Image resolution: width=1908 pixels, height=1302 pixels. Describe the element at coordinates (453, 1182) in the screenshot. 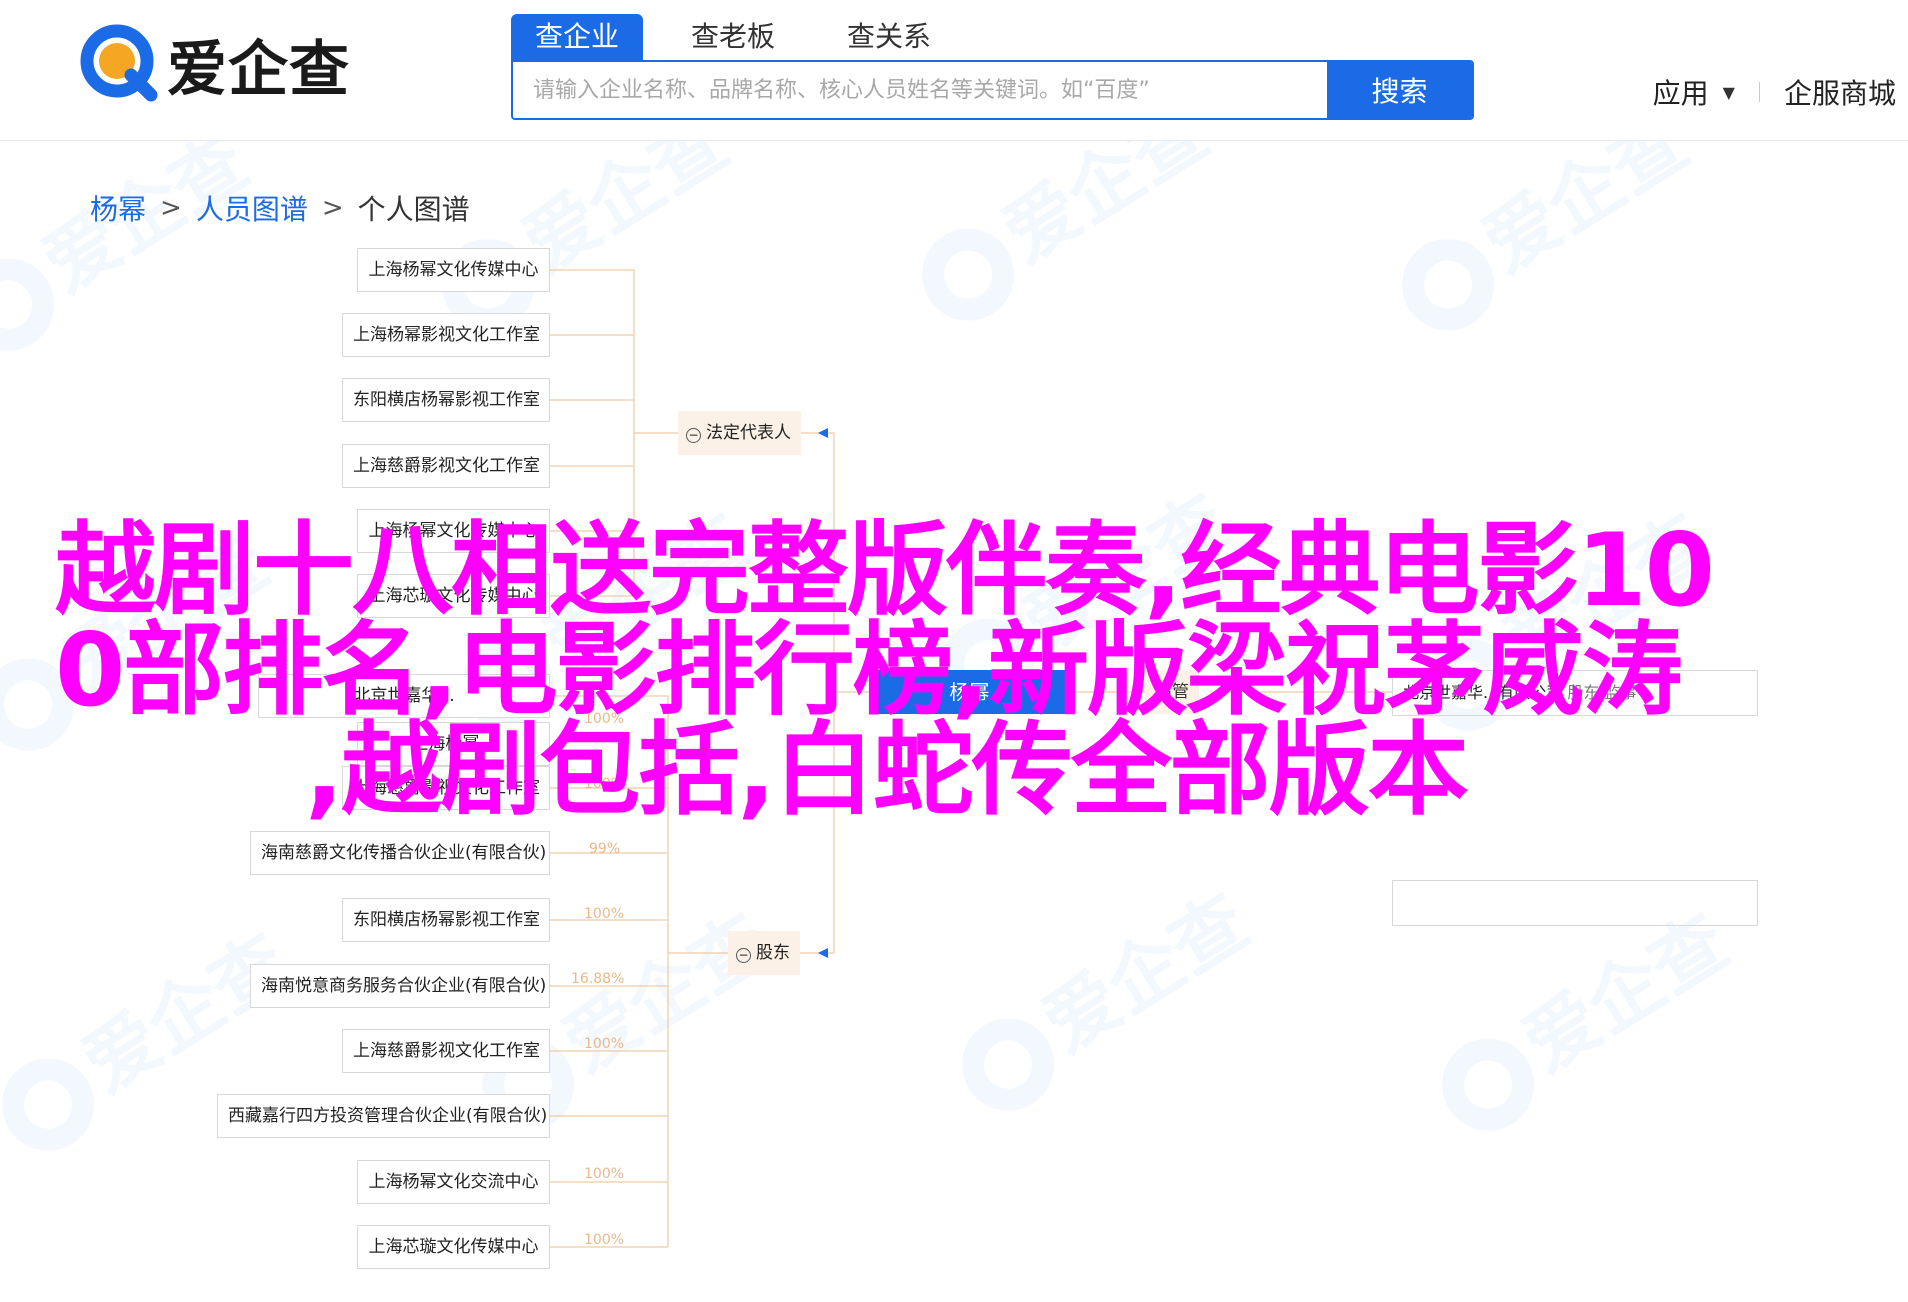

I see `company-node: 上海杨幂文化交流中心` at that location.